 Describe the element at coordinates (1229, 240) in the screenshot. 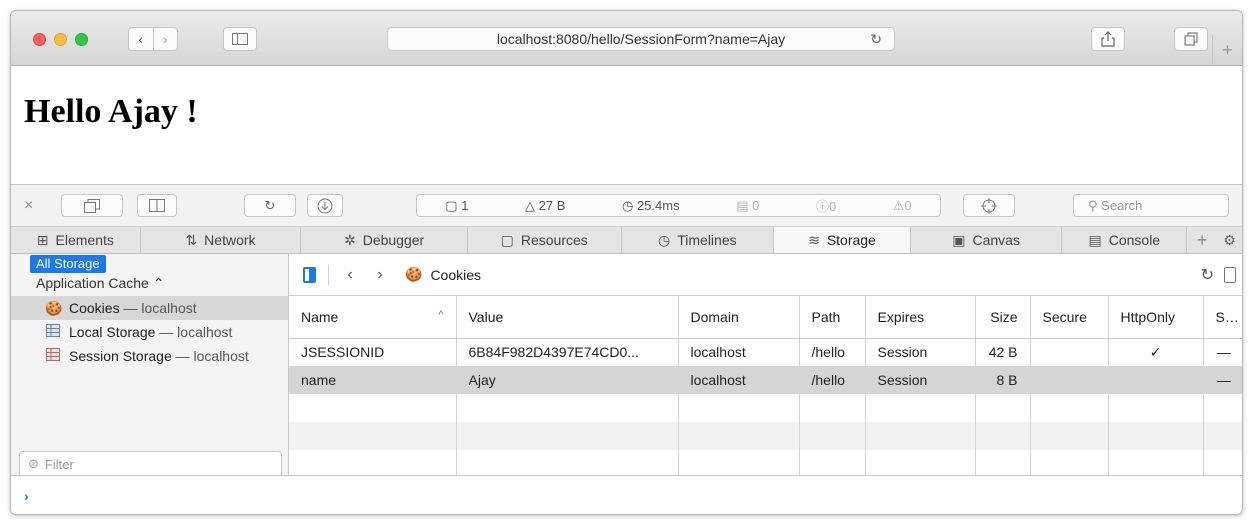

I see `settings-gear-icon: ⚙` at that location.